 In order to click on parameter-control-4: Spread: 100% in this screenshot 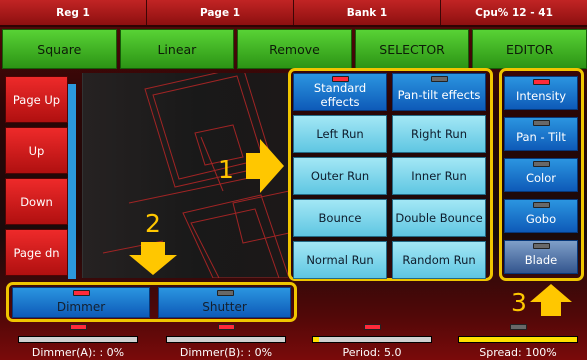, I will do `click(518, 341)`.